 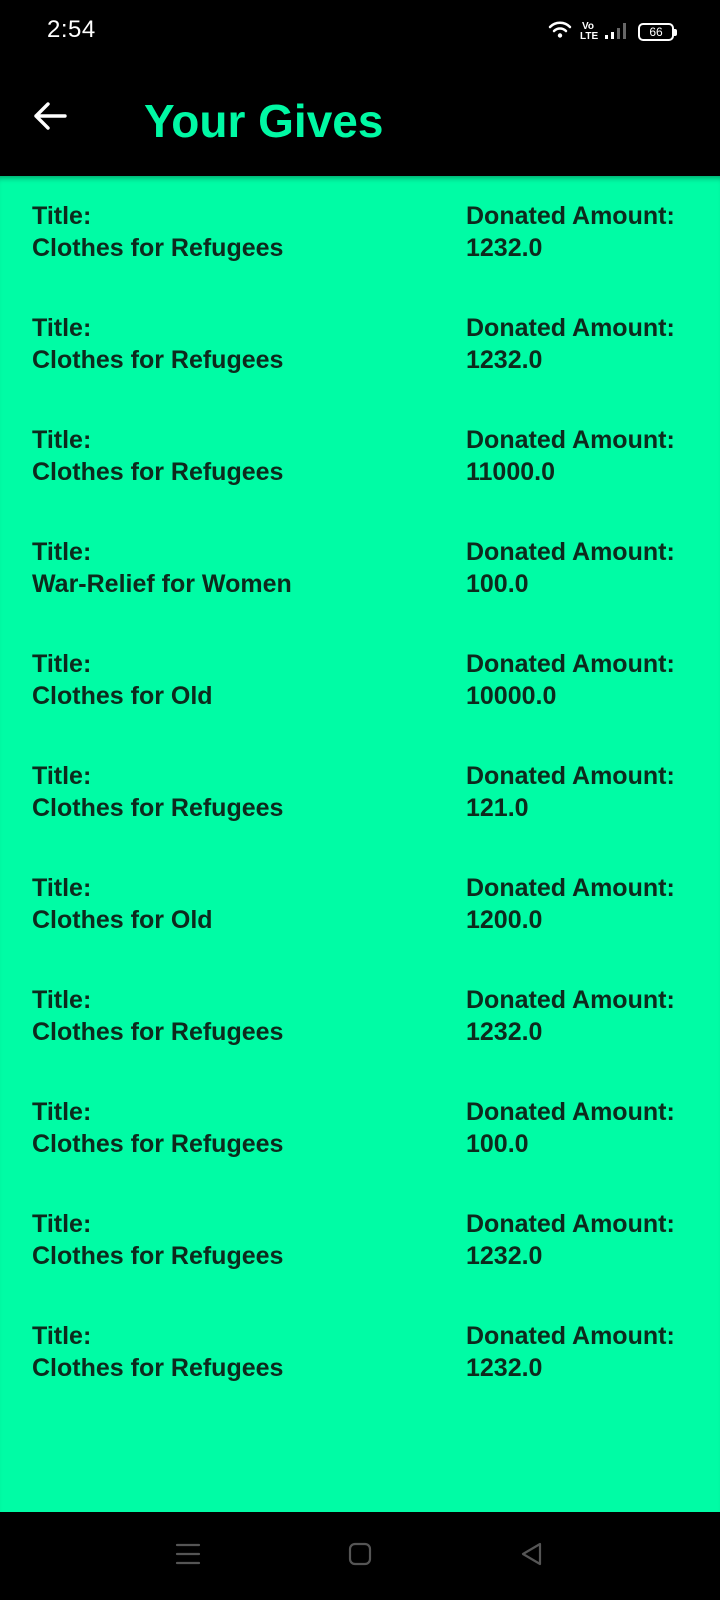 What do you see at coordinates (162, 568) in the screenshot?
I see `title-column: Title: War-Relief for Women` at bounding box center [162, 568].